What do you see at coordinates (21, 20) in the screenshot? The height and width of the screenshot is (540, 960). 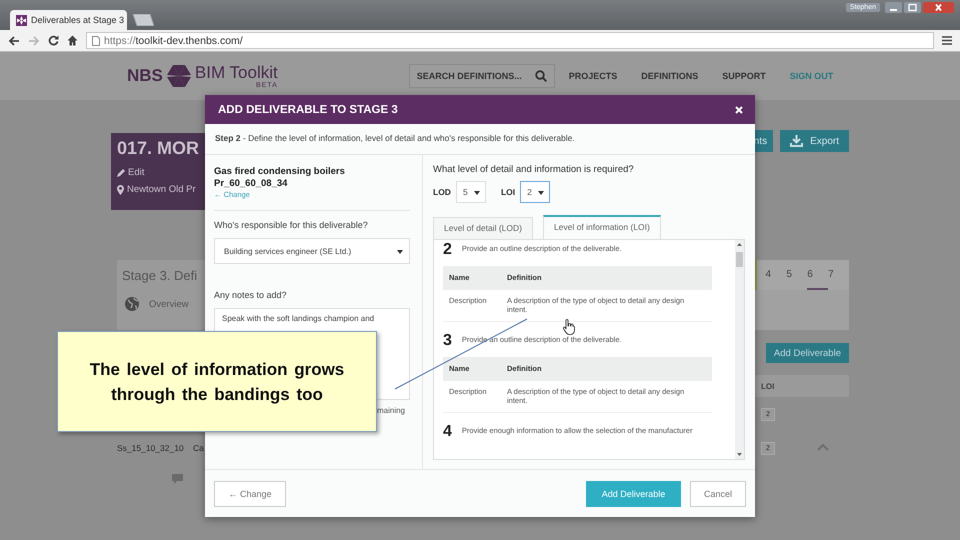 I see `favicon-icon` at bounding box center [21, 20].